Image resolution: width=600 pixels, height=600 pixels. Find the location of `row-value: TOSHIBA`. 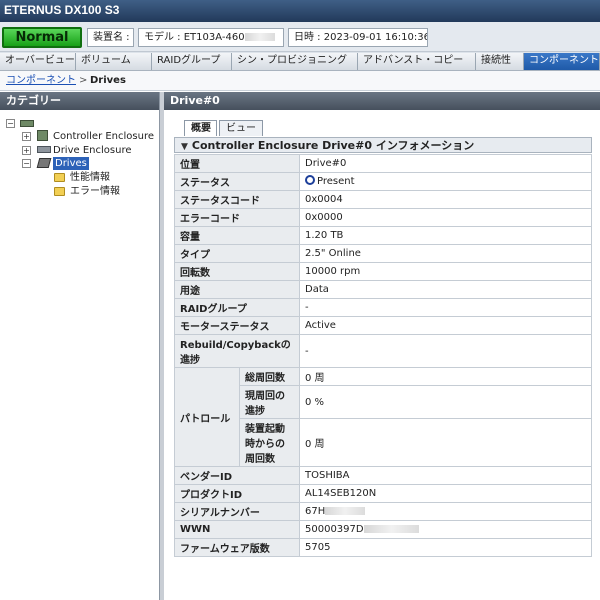

row-value: TOSHIBA is located at coordinates (445, 475).